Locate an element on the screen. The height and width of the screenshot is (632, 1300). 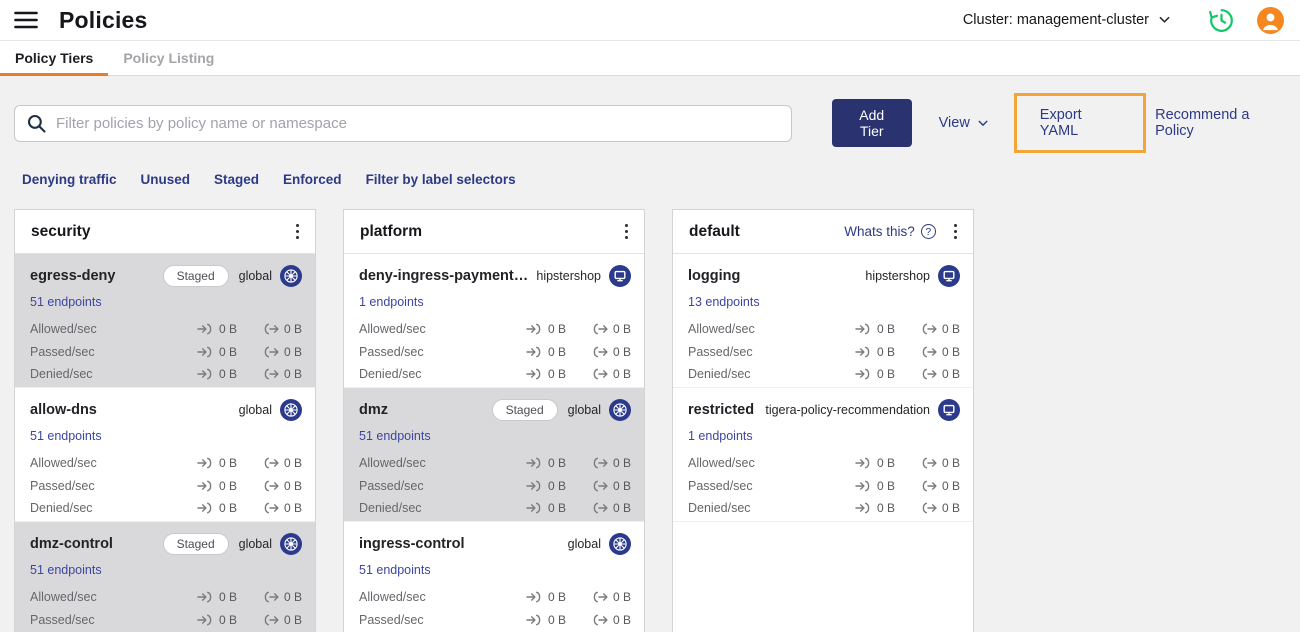
tier-header: platform ? is located at coordinates (494, 232).